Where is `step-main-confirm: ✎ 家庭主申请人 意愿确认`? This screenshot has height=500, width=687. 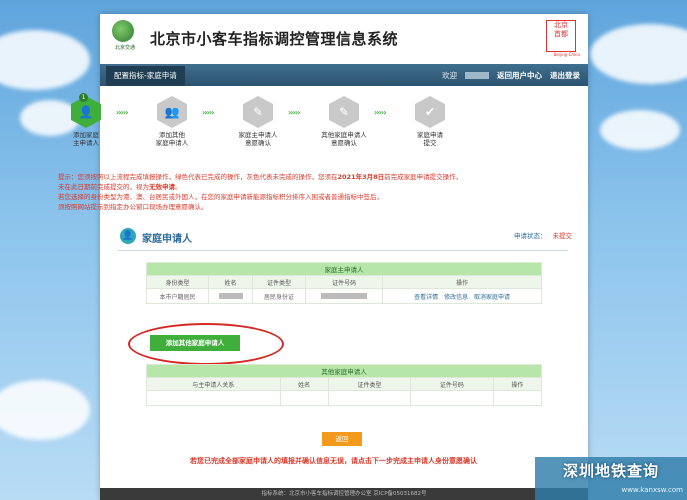 step-main-confirm: ✎ 家庭主申请人 意愿确认 is located at coordinates (258, 121).